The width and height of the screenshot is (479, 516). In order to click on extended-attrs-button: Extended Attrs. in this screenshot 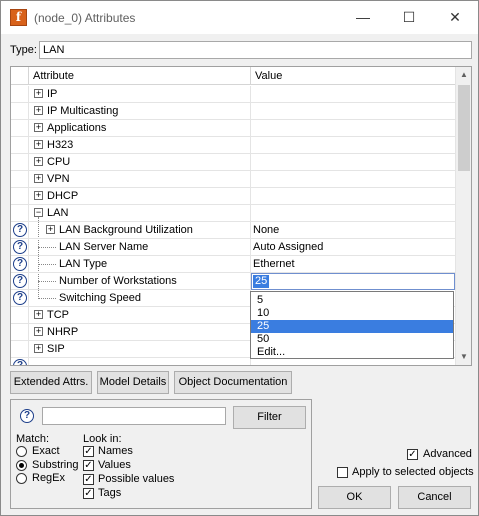, I will do `click(51, 382)`.